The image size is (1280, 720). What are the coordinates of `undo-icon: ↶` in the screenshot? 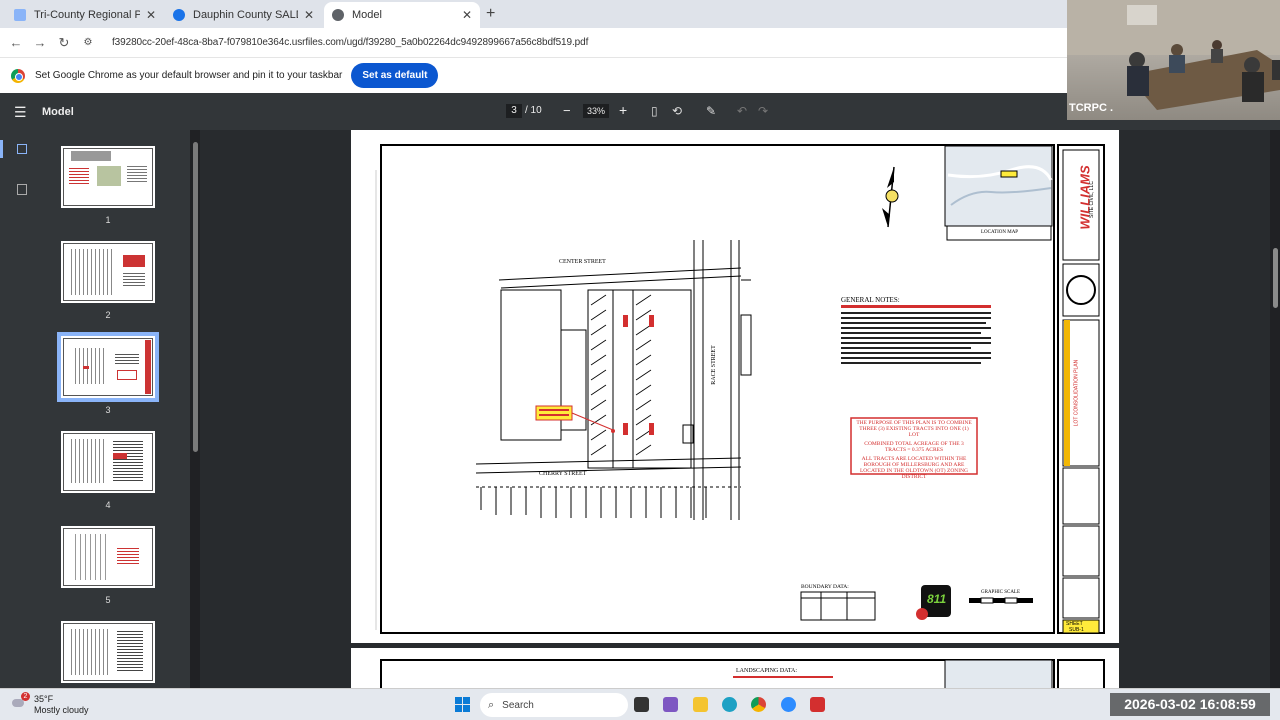 It's located at (742, 111).